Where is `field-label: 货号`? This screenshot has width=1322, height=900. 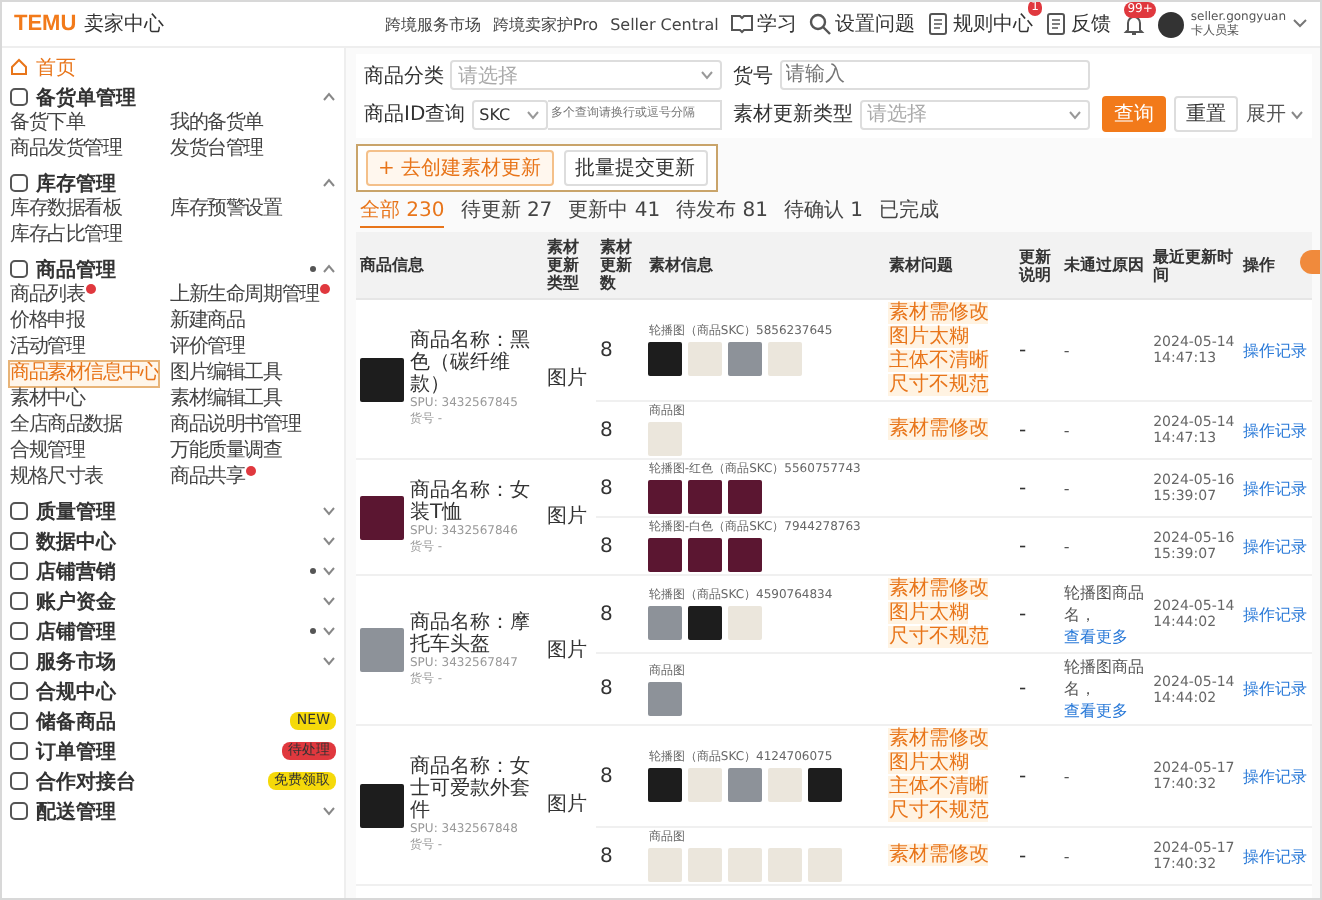
field-label: 货号 is located at coordinates (753, 76).